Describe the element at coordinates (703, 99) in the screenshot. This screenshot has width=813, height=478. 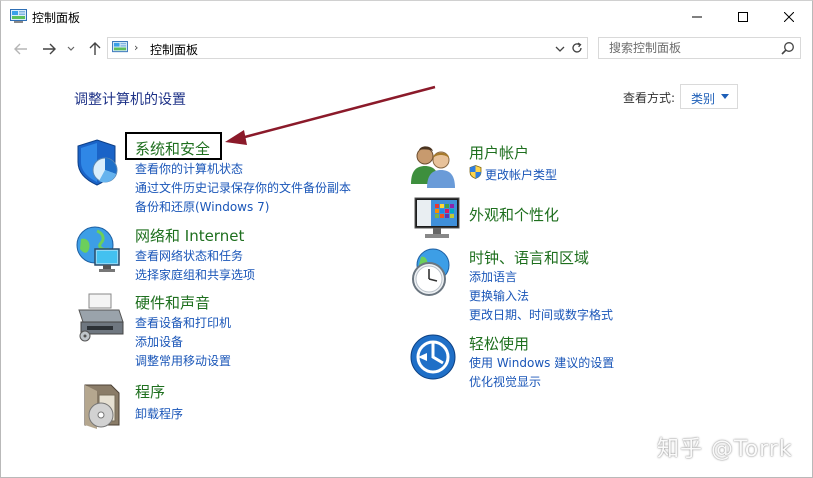
I see `view-by-value: 类别` at that location.